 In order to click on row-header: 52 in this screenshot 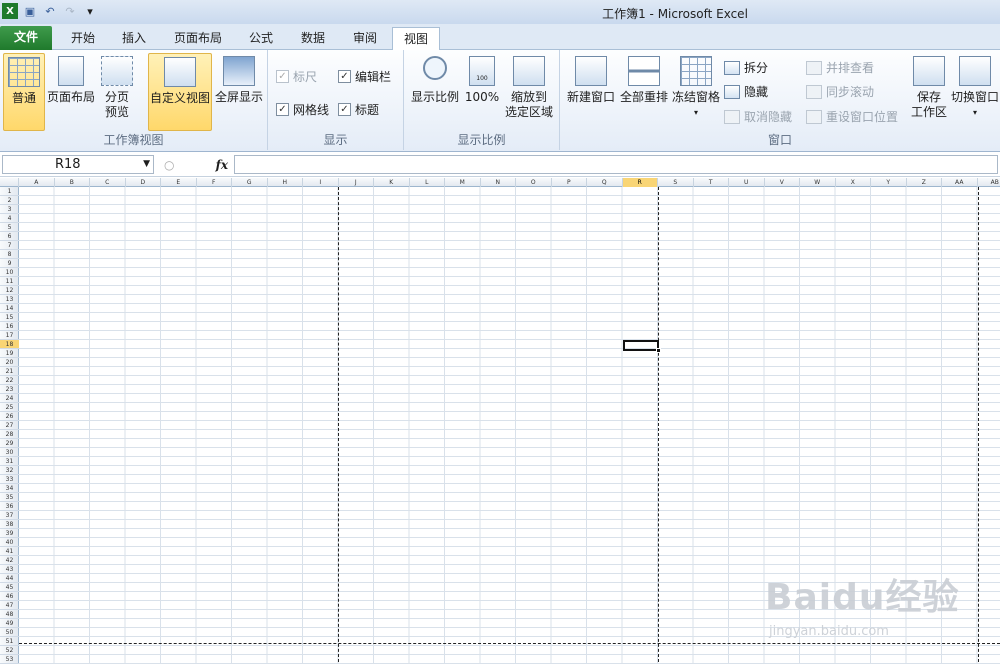, I will do `click(9, 650)`.